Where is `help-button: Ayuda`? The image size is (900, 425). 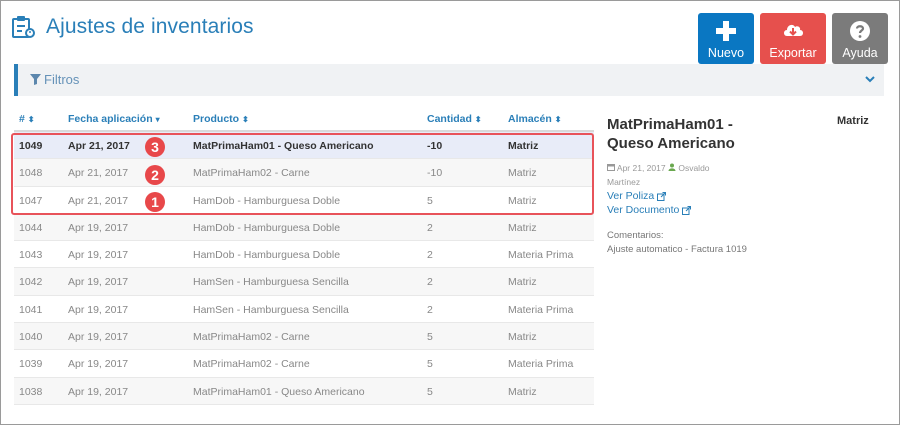 help-button: Ayuda is located at coordinates (860, 38).